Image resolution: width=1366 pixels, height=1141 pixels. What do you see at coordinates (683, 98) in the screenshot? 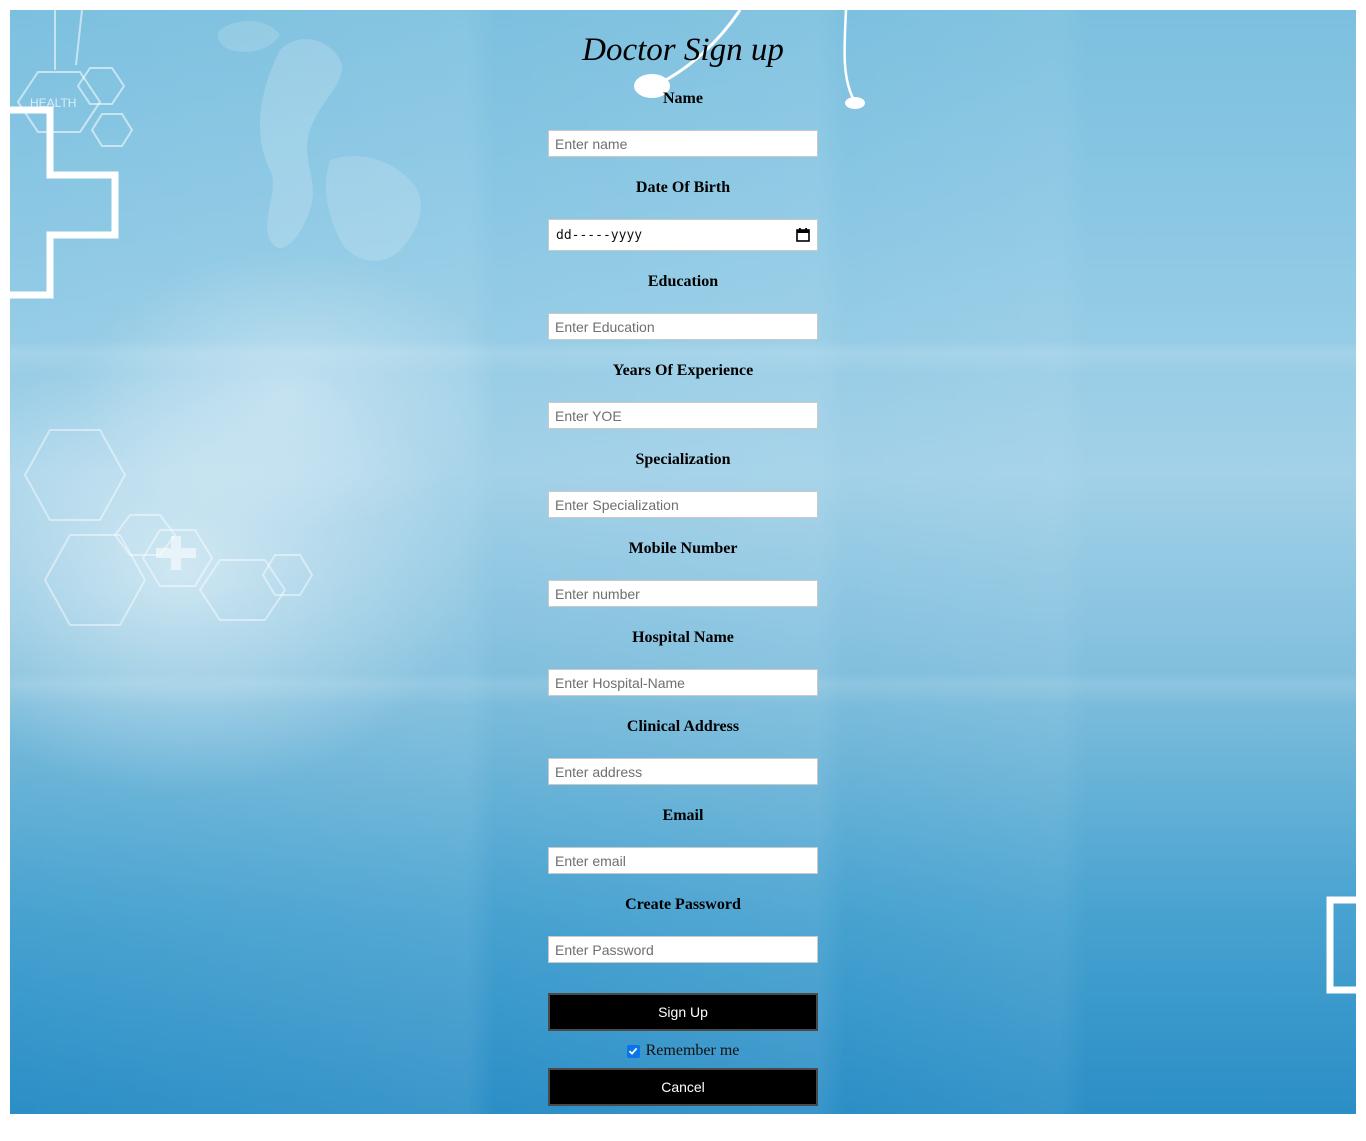
I see `name-label: Name` at bounding box center [683, 98].